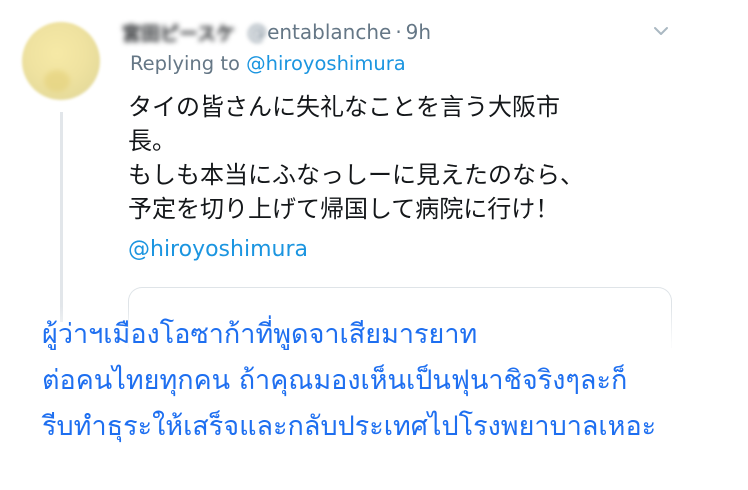 The width and height of the screenshot is (748, 490). I want to click on more-menu-button, so click(661, 31).